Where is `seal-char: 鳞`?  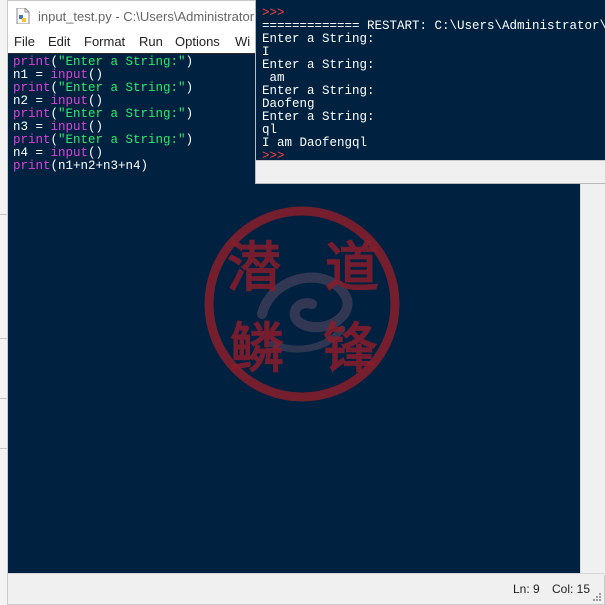 seal-char: 鳞 is located at coordinates (257, 348).